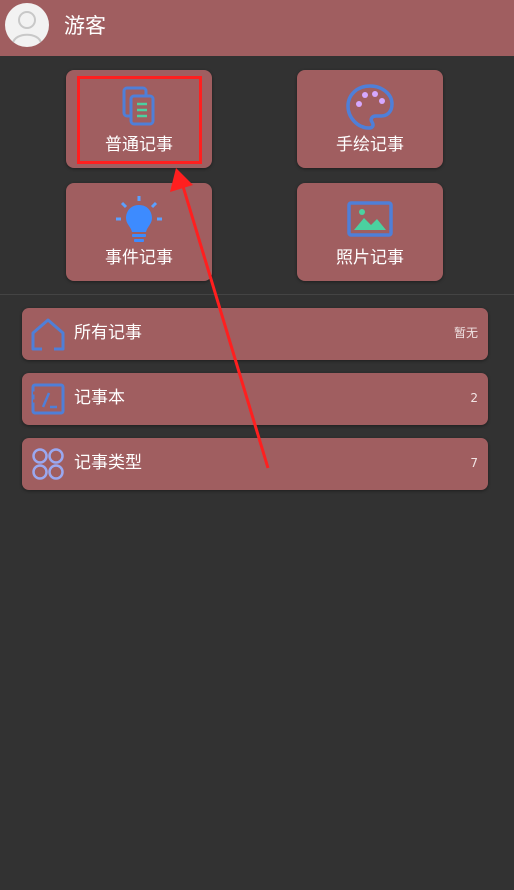 This screenshot has width=514, height=890. I want to click on tile-label: 手绘记事, so click(370, 145).